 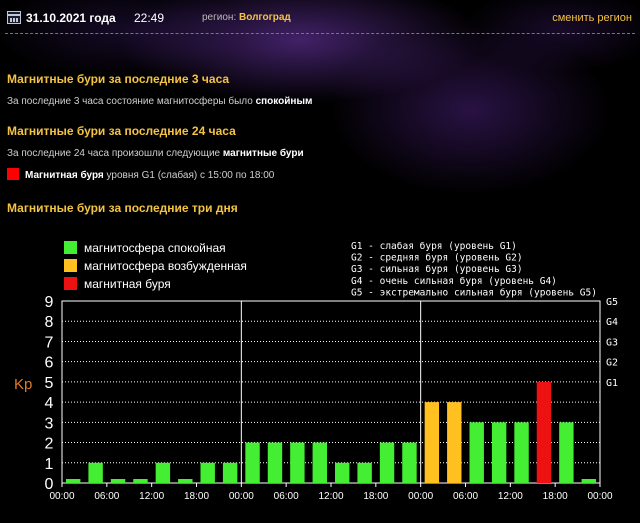 I want to click on current-time: 22:49, so click(x=149, y=18).